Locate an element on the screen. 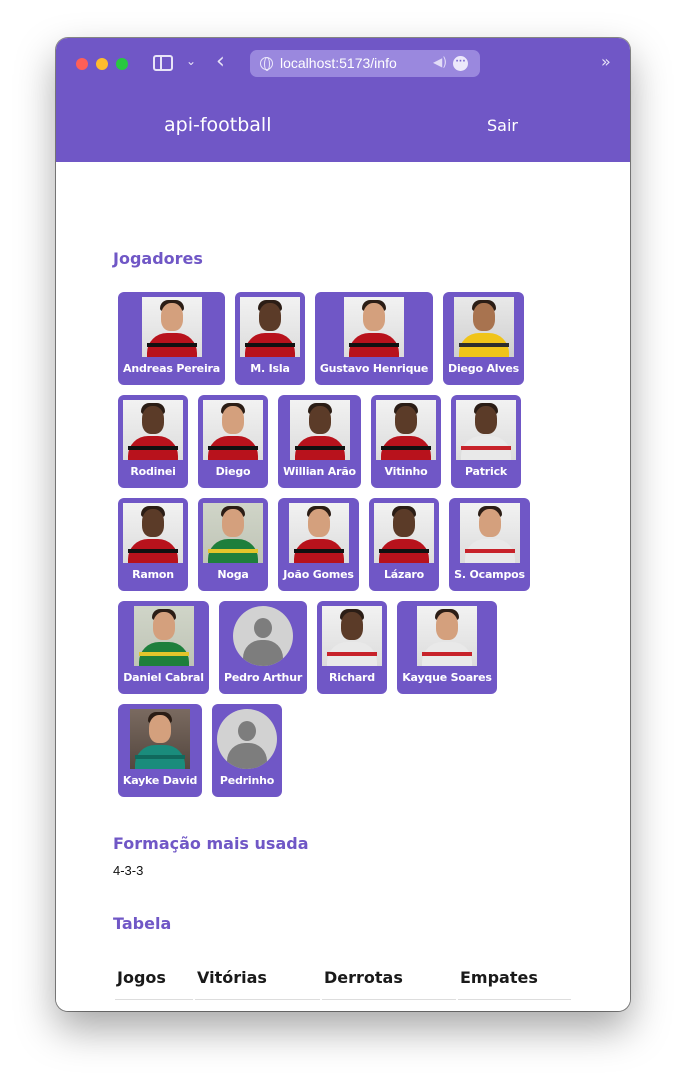 This screenshot has width=686, height=1085. player-card: Pedro Arthur is located at coordinates (263, 647).